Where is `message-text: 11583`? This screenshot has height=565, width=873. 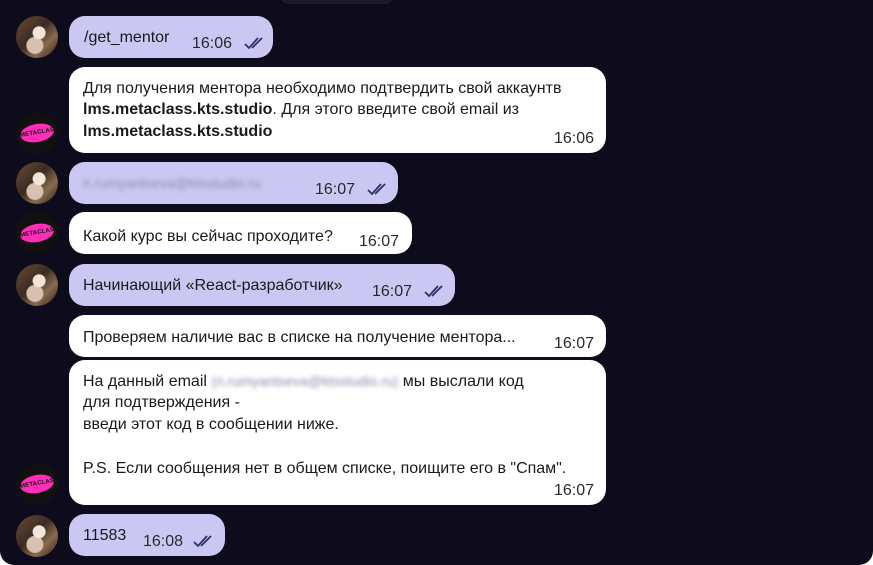 message-text: 11583 is located at coordinates (105, 535).